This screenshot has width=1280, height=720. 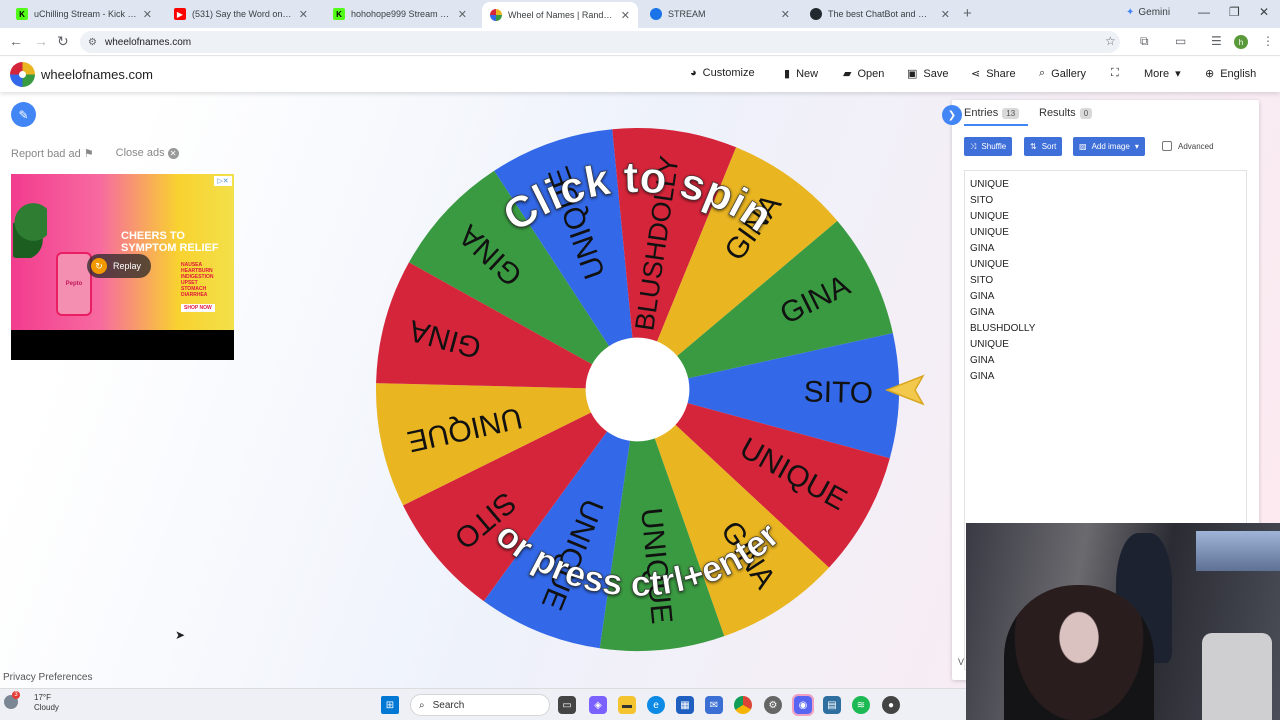 What do you see at coordinates (1234, 12) in the screenshot?
I see `restore-icon: ❐` at bounding box center [1234, 12].